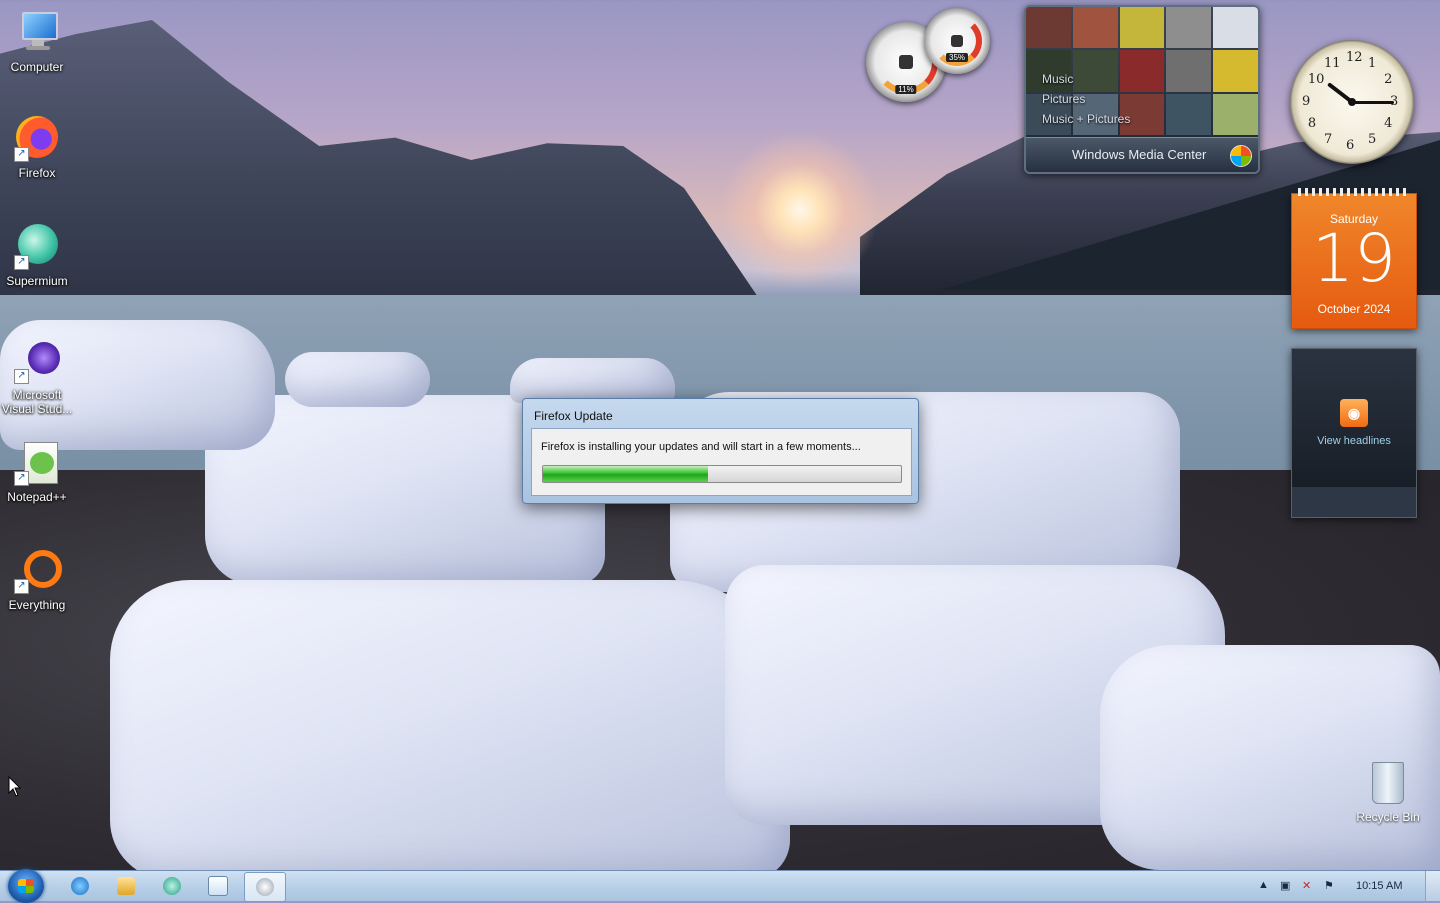  I want to click on menu-item-pictures: Pictures, so click(1086, 99).